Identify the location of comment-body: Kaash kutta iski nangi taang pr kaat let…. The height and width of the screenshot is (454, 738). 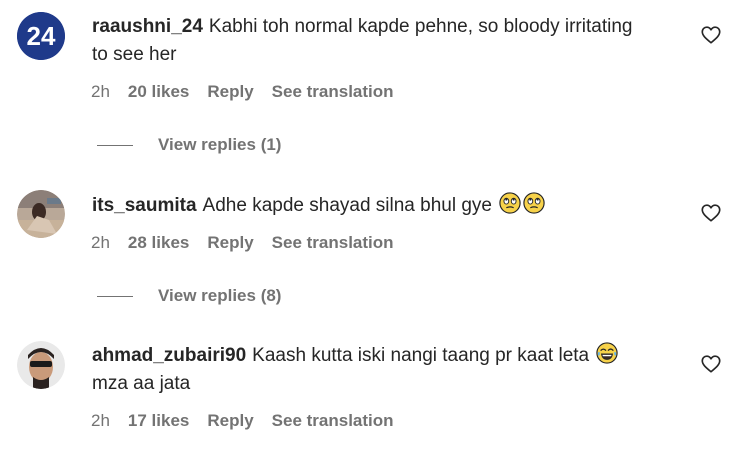
(421, 355).